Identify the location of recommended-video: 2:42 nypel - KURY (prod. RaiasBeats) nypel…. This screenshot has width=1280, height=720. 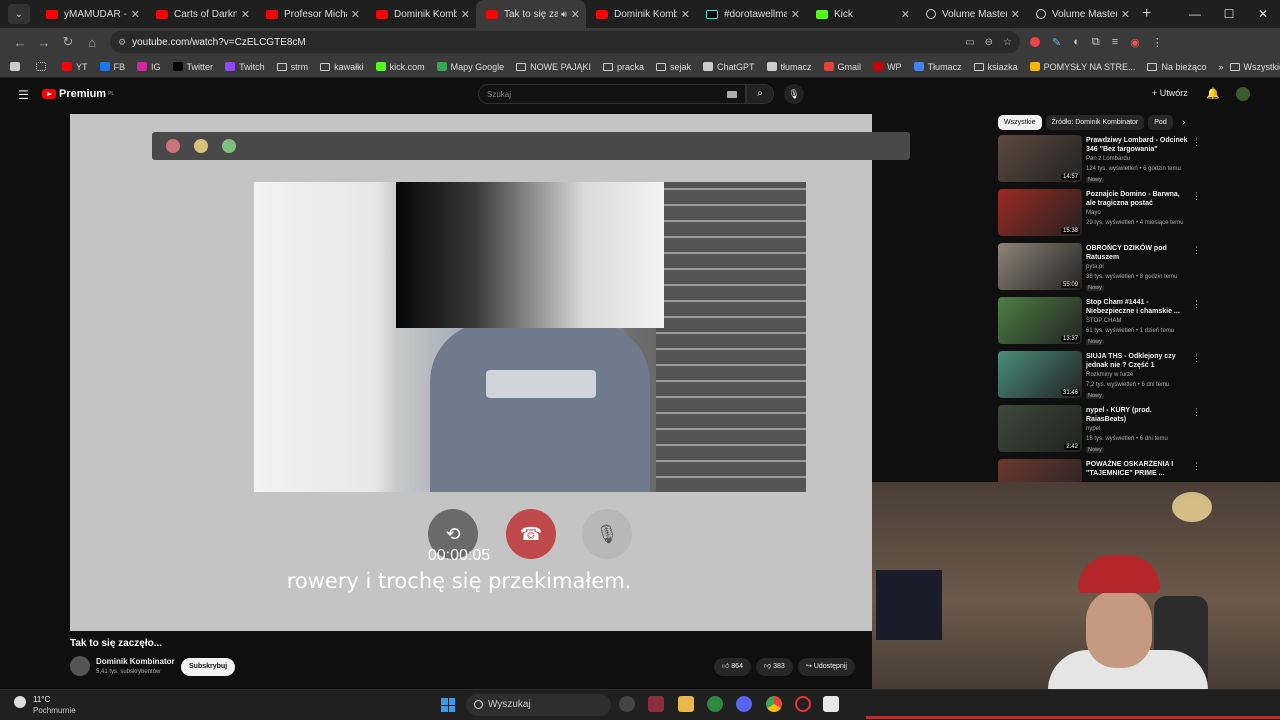
(1100, 432).